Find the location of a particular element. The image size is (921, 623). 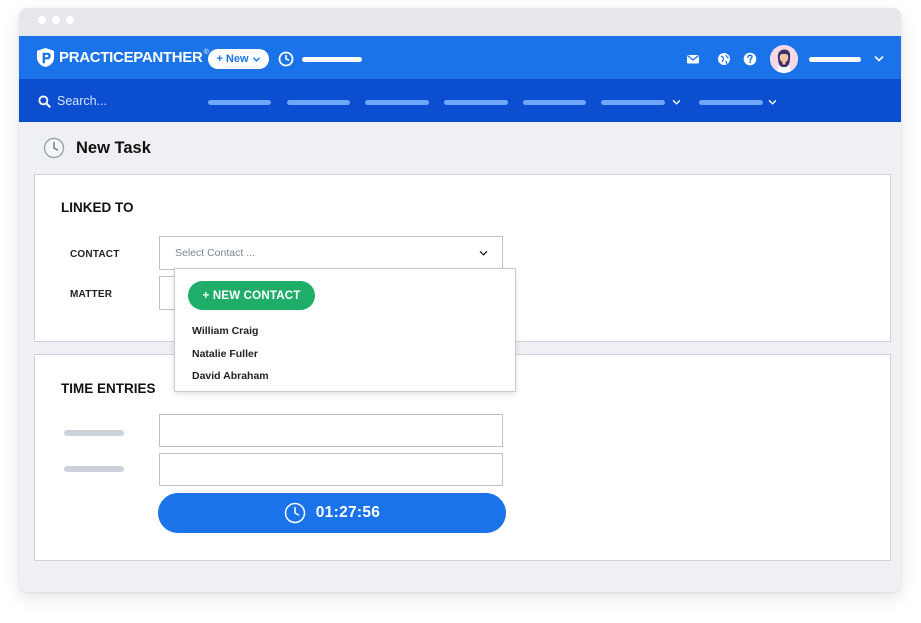

matter-label: MATTER is located at coordinates (91, 294).